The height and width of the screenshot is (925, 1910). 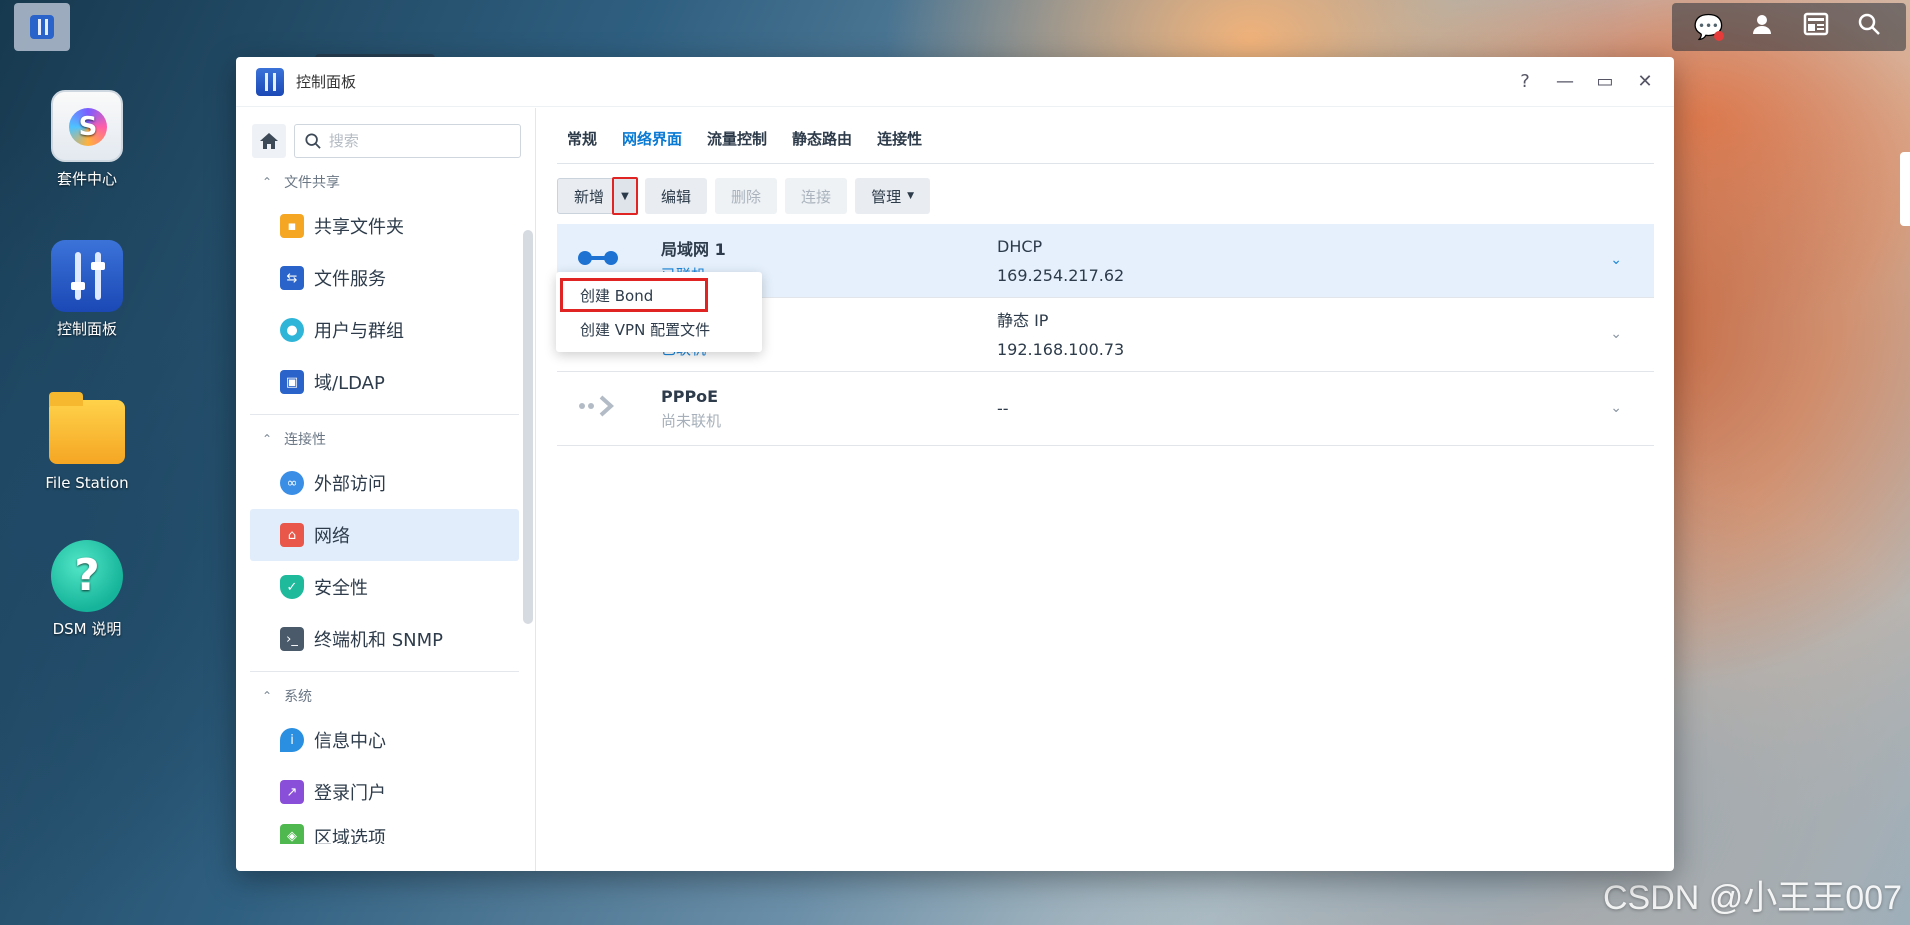 What do you see at coordinates (87, 576) in the screenshot?
I see `help-icon: ?` at bounding box center [87, 576].